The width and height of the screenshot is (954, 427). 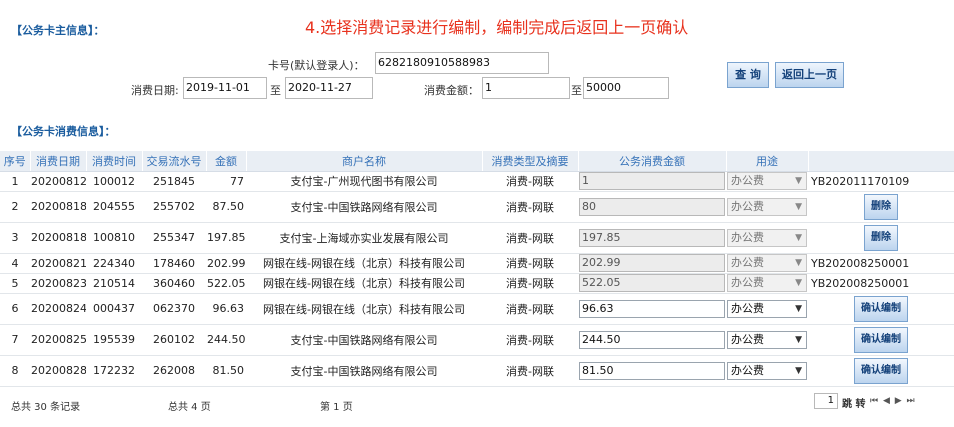 I want to click on date-to-input: 2020-11-27, so click(x=329, y=88).